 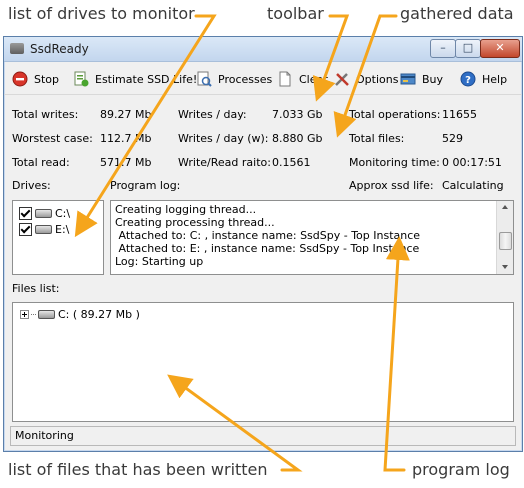 What do you see at coordinates (297, 138) in the screenshot?
I see `writes-day-w-value: 8.880 Gb` at bounding box center [297, 138].